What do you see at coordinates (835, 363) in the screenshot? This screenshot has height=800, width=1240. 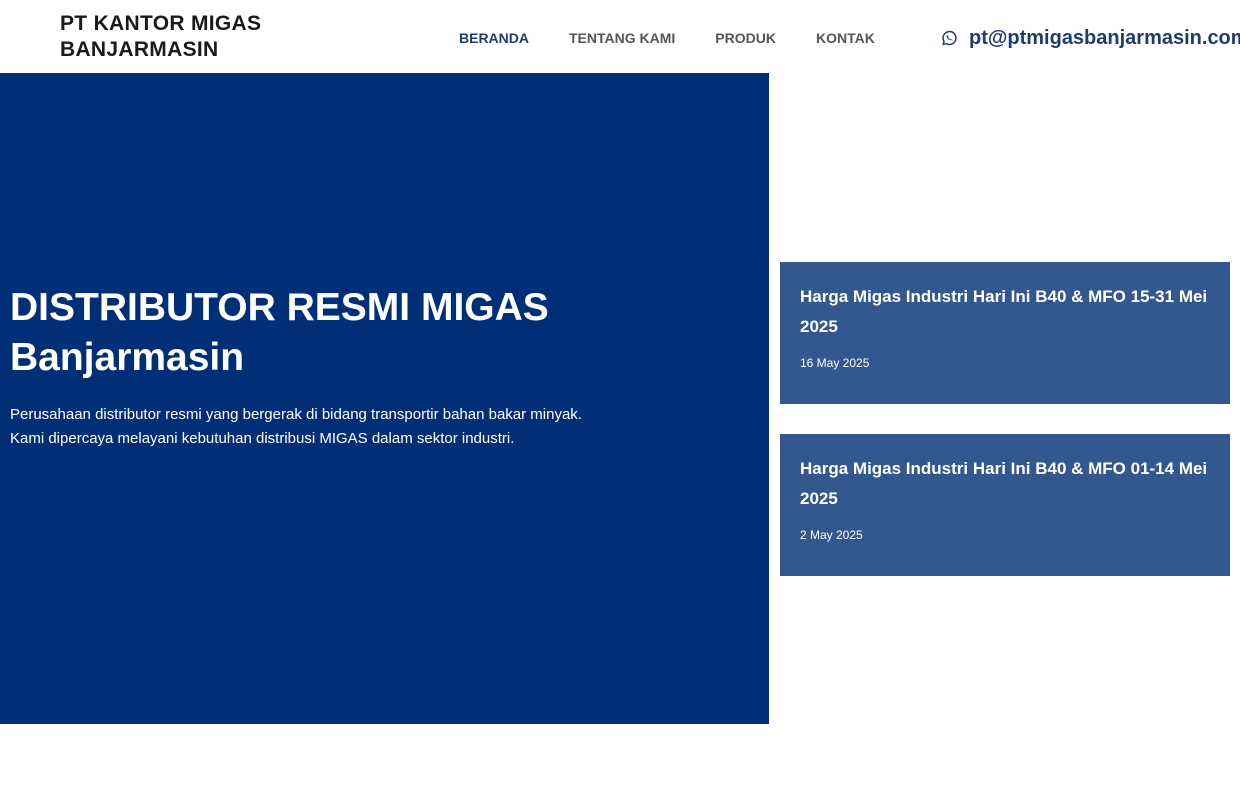 I see `post-date: 16 May 2025` at bounding box center [835, 363].